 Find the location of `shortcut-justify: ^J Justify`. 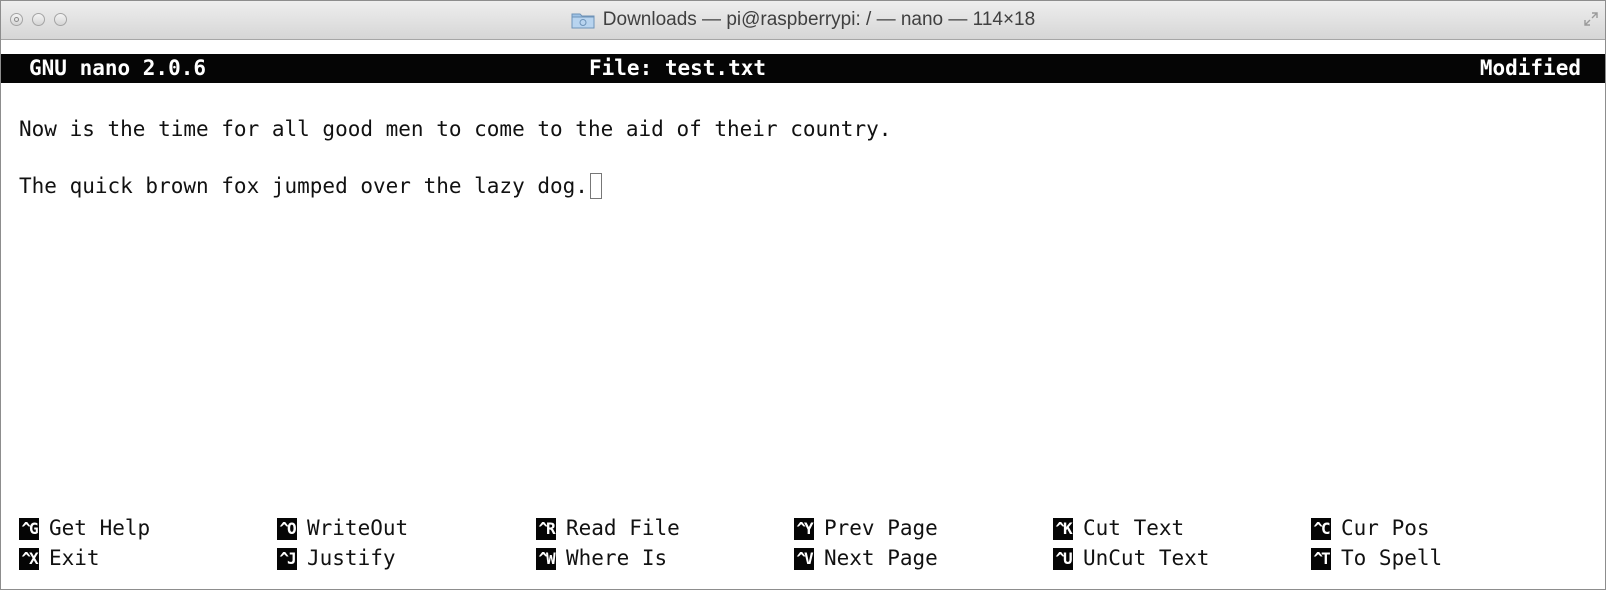

shortcut-justify: ^J Justify is located at coordinates (336, 558).